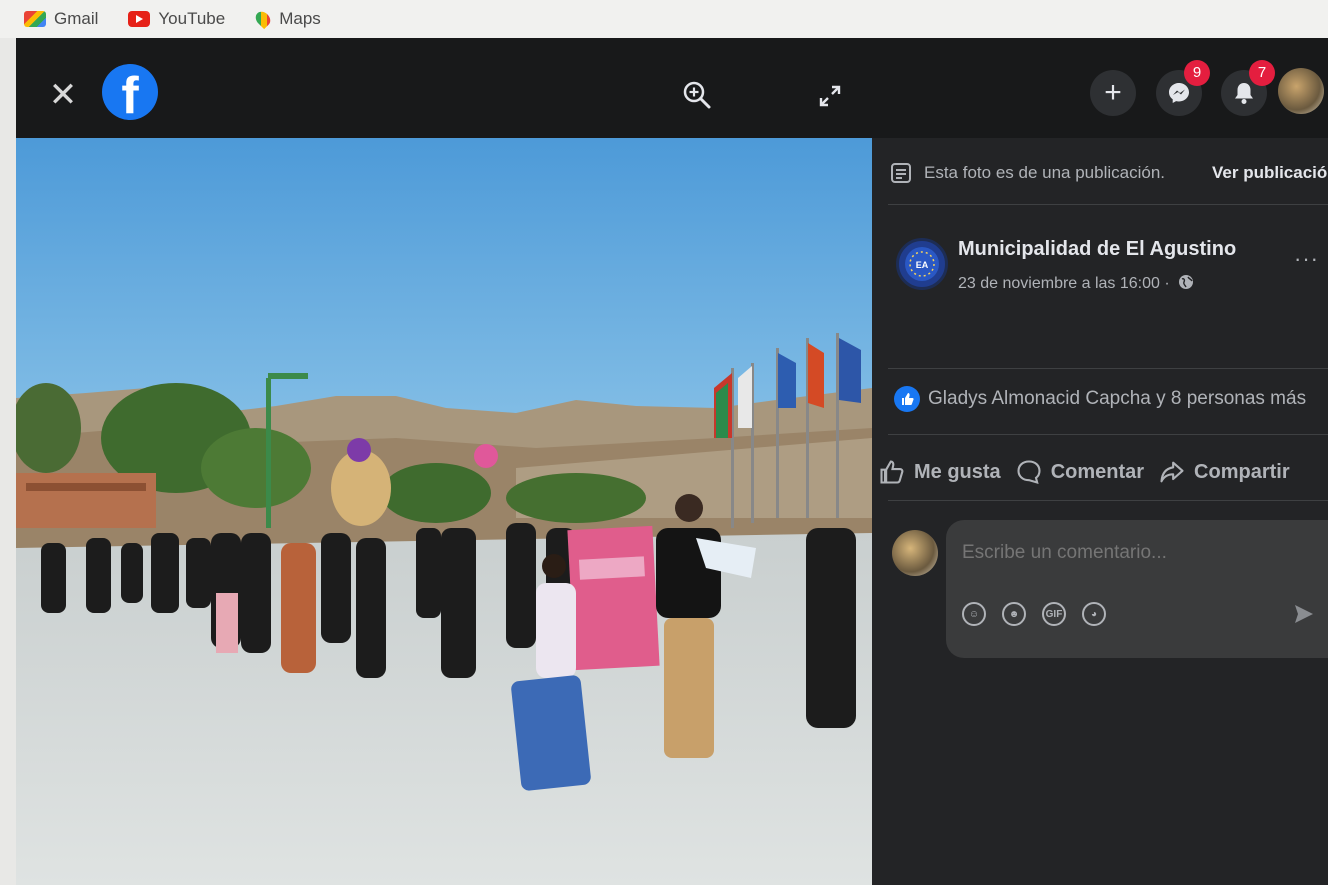 Image resolution: width=1328 pixels, height=885 pixels. I want to click on gif-icon: GIF, so click(1054, 614).